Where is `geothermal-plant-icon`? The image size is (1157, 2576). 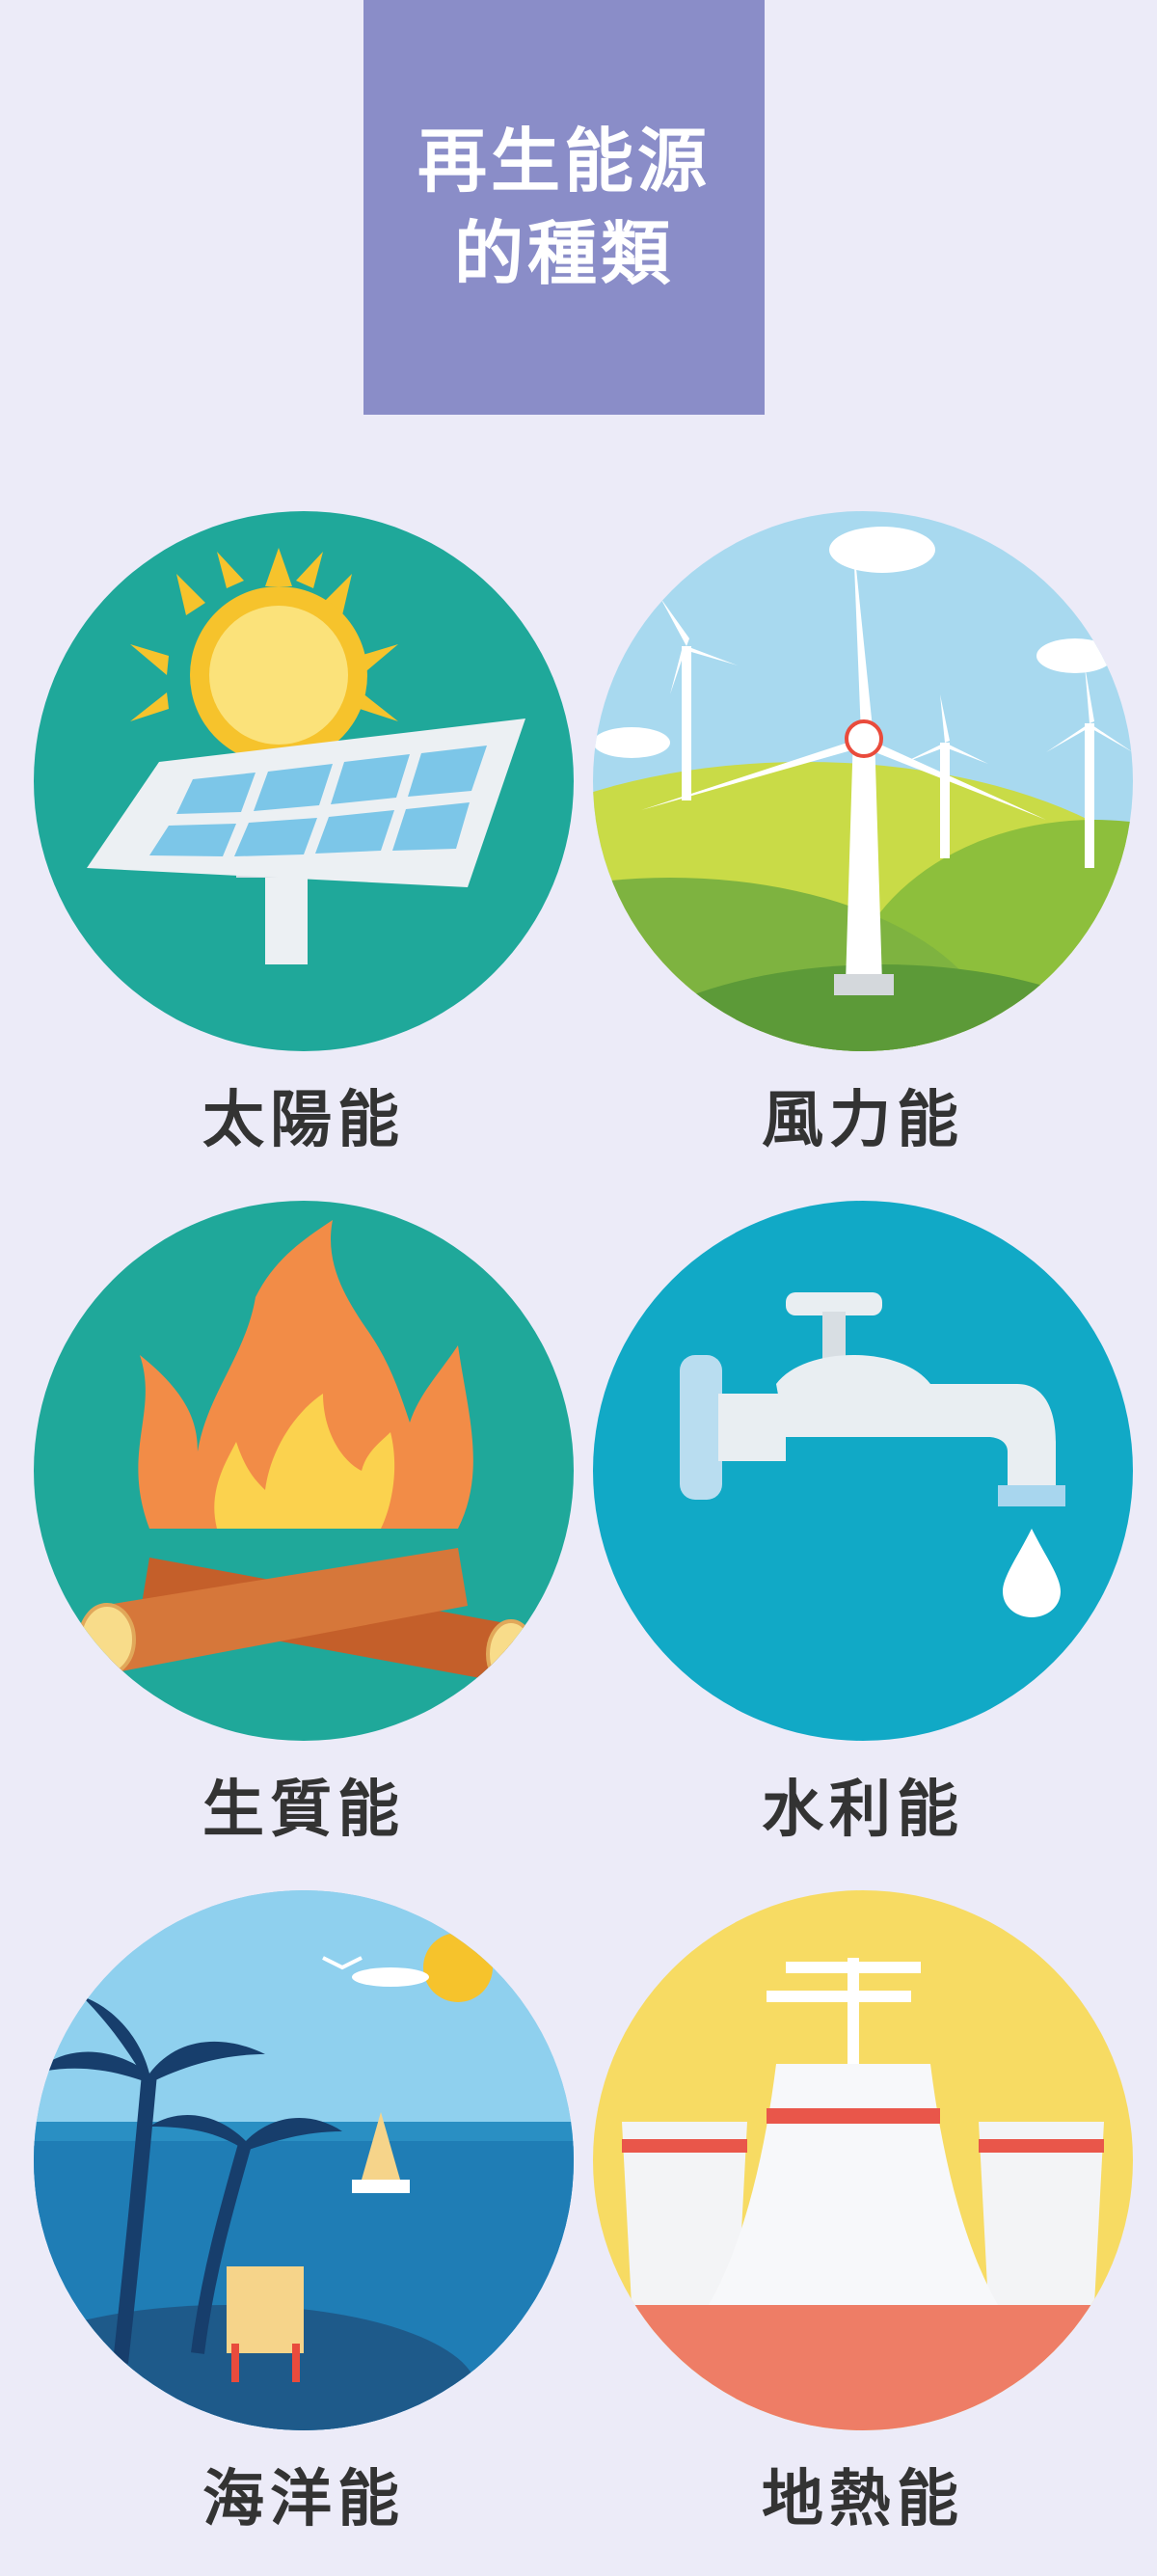
geothermal-plant-icon is located at coordinates (863, 2160).